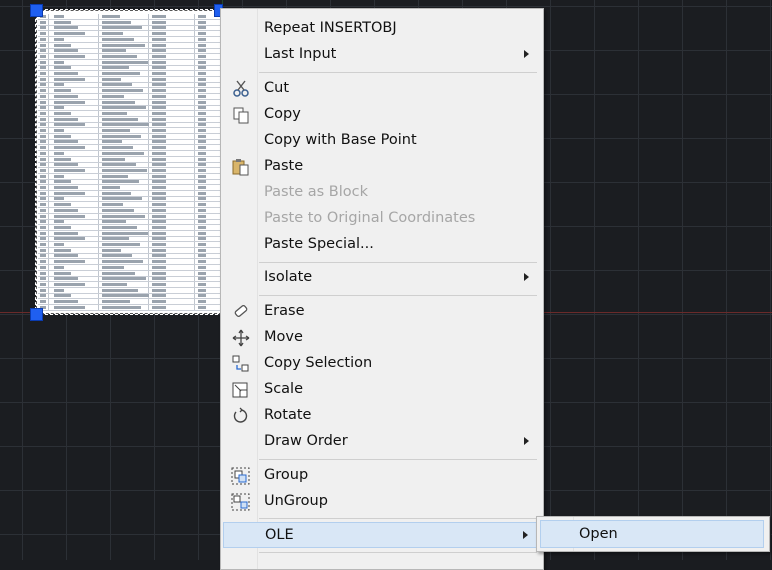 This screenshot has height=570, width=772. I want to click on menu-item-ole: OLE, so click(382, 535).